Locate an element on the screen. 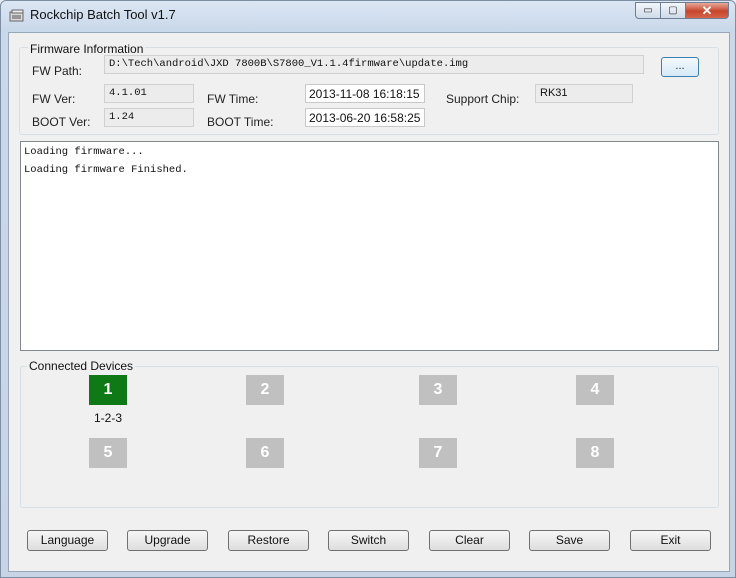 This screenshot has height=578, width=736. device-slot-7: 7 is located at coordinates (438, 453).